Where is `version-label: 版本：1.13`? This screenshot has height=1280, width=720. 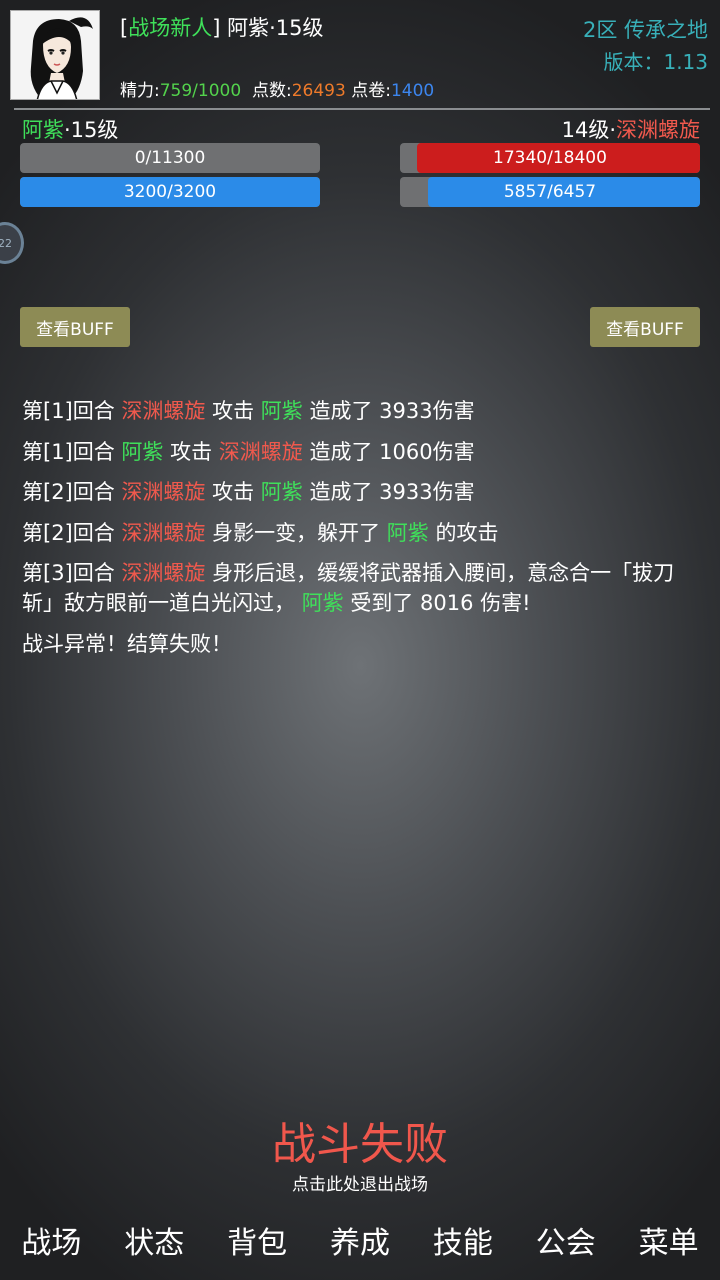
version-label: 版本：1.13 is located at coordinates (655, 62).